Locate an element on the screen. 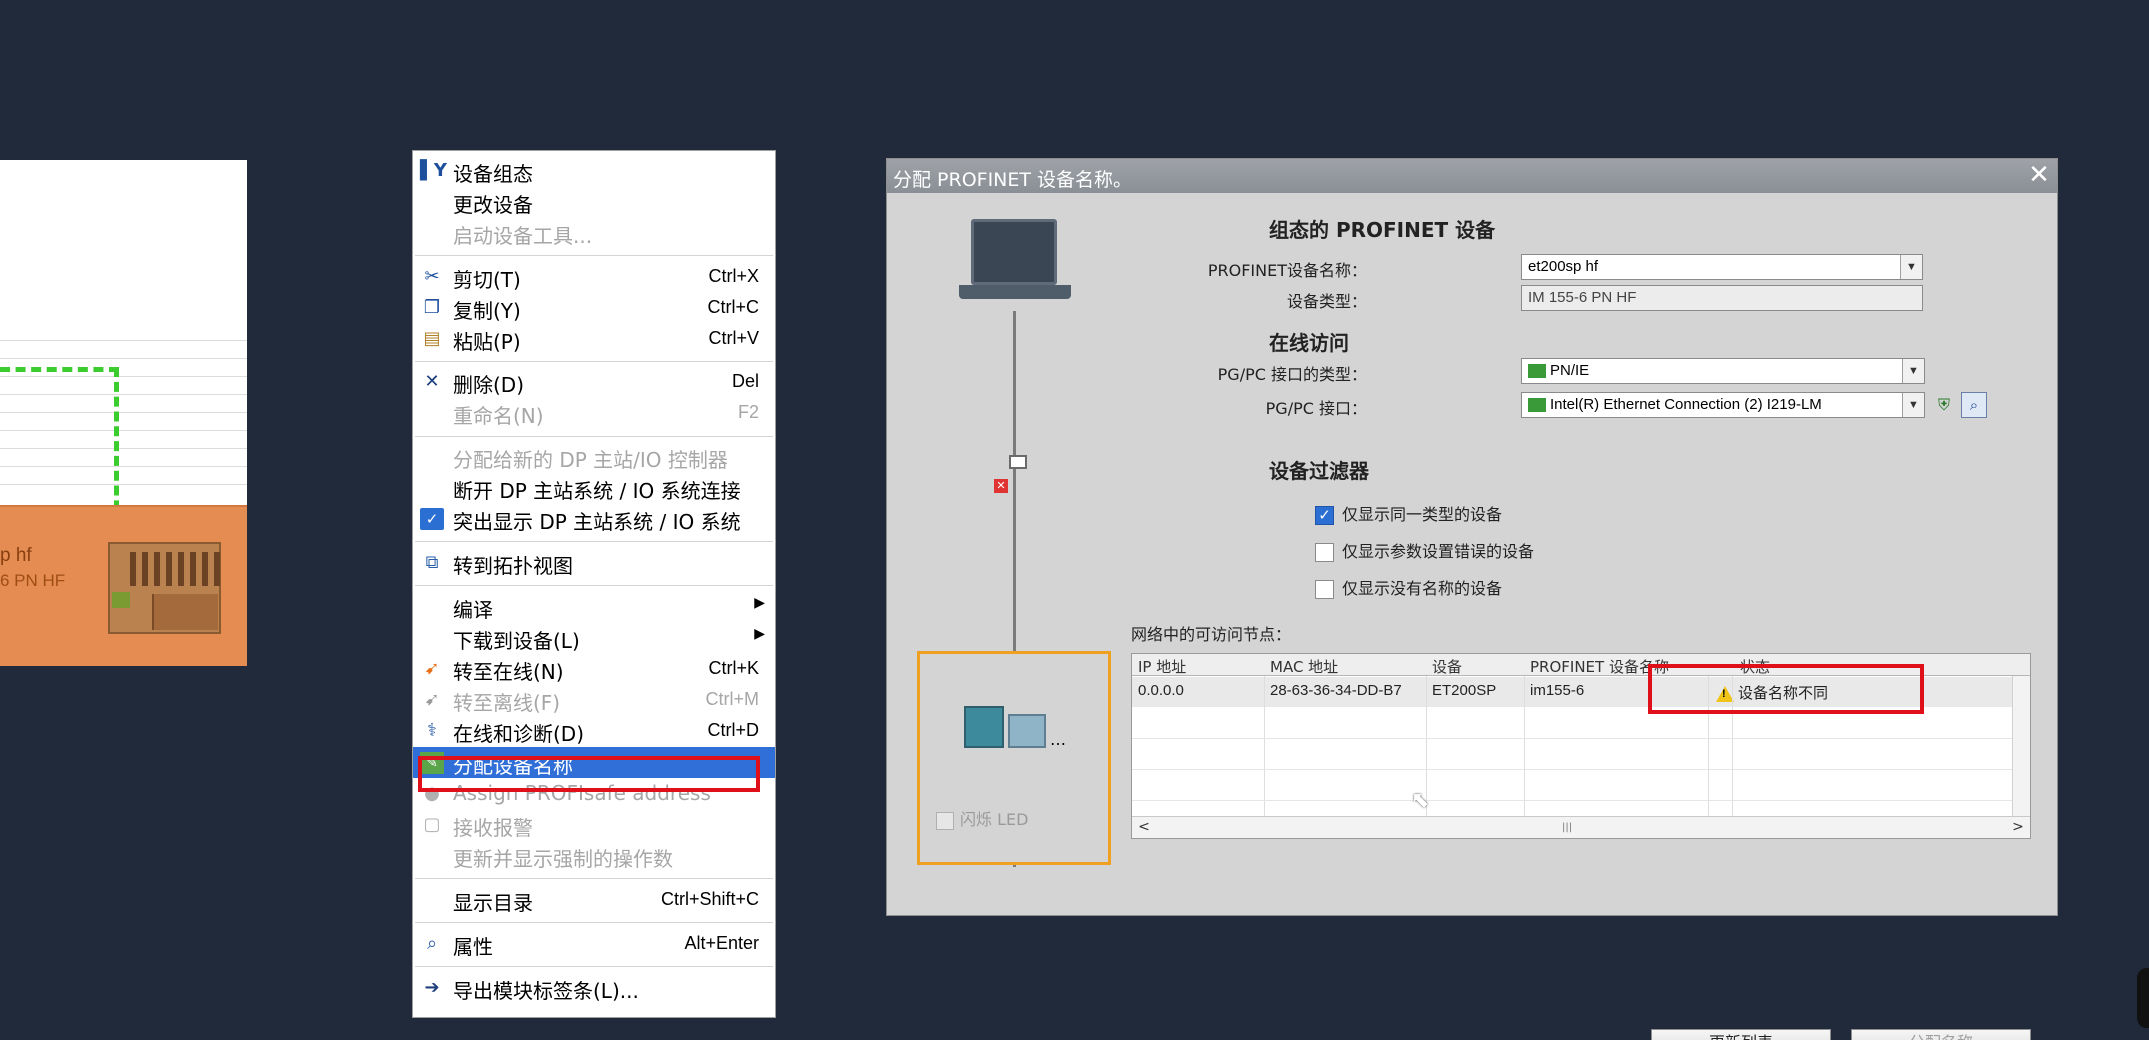  column-mac: MAC 地址 is located at coordinates (1304, 666).